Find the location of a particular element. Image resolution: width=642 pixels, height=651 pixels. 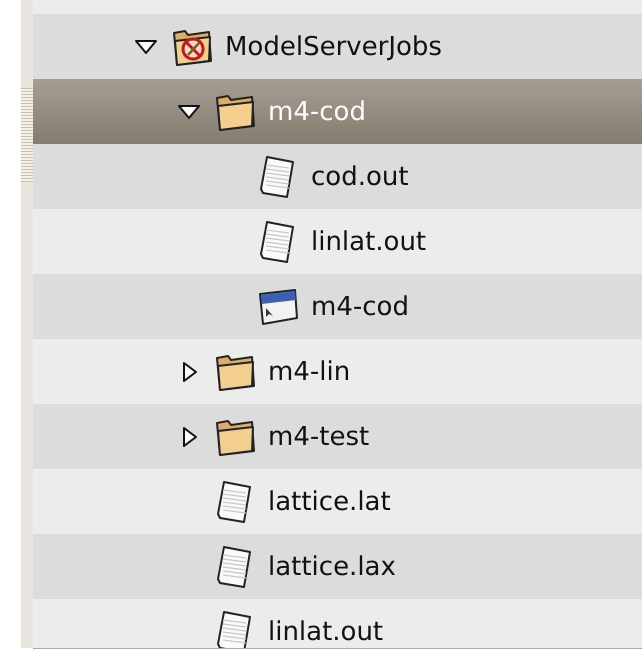

item-label: m4-lin is located at coordinates (309, 371).